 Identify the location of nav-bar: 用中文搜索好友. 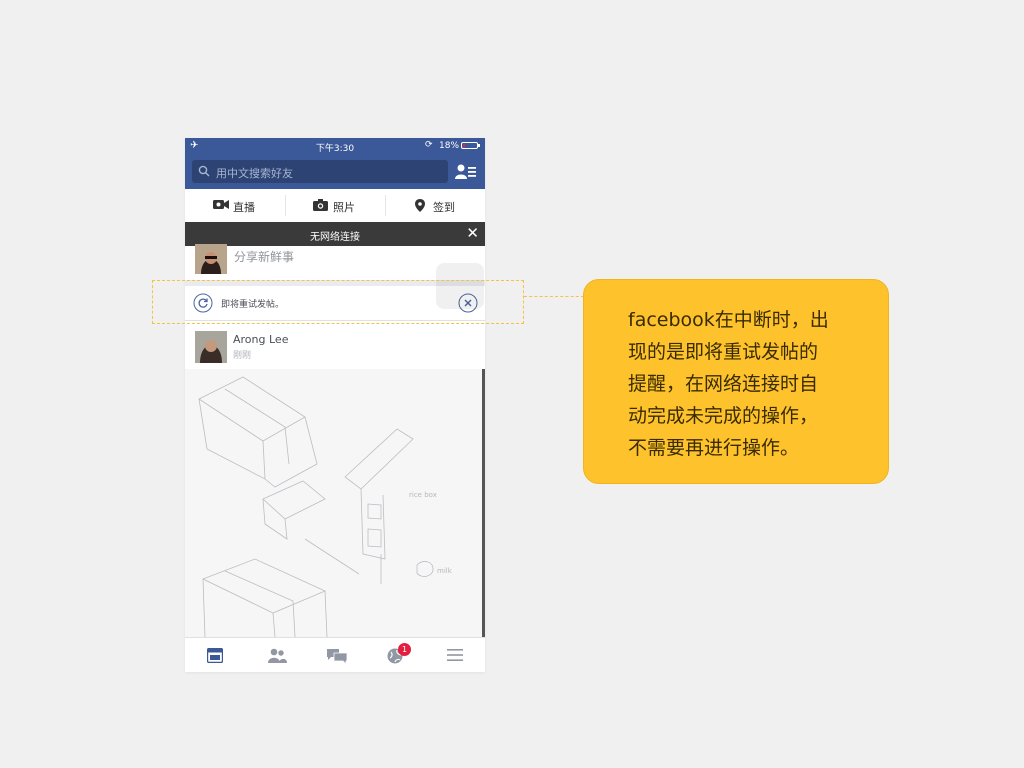
(335, 171).